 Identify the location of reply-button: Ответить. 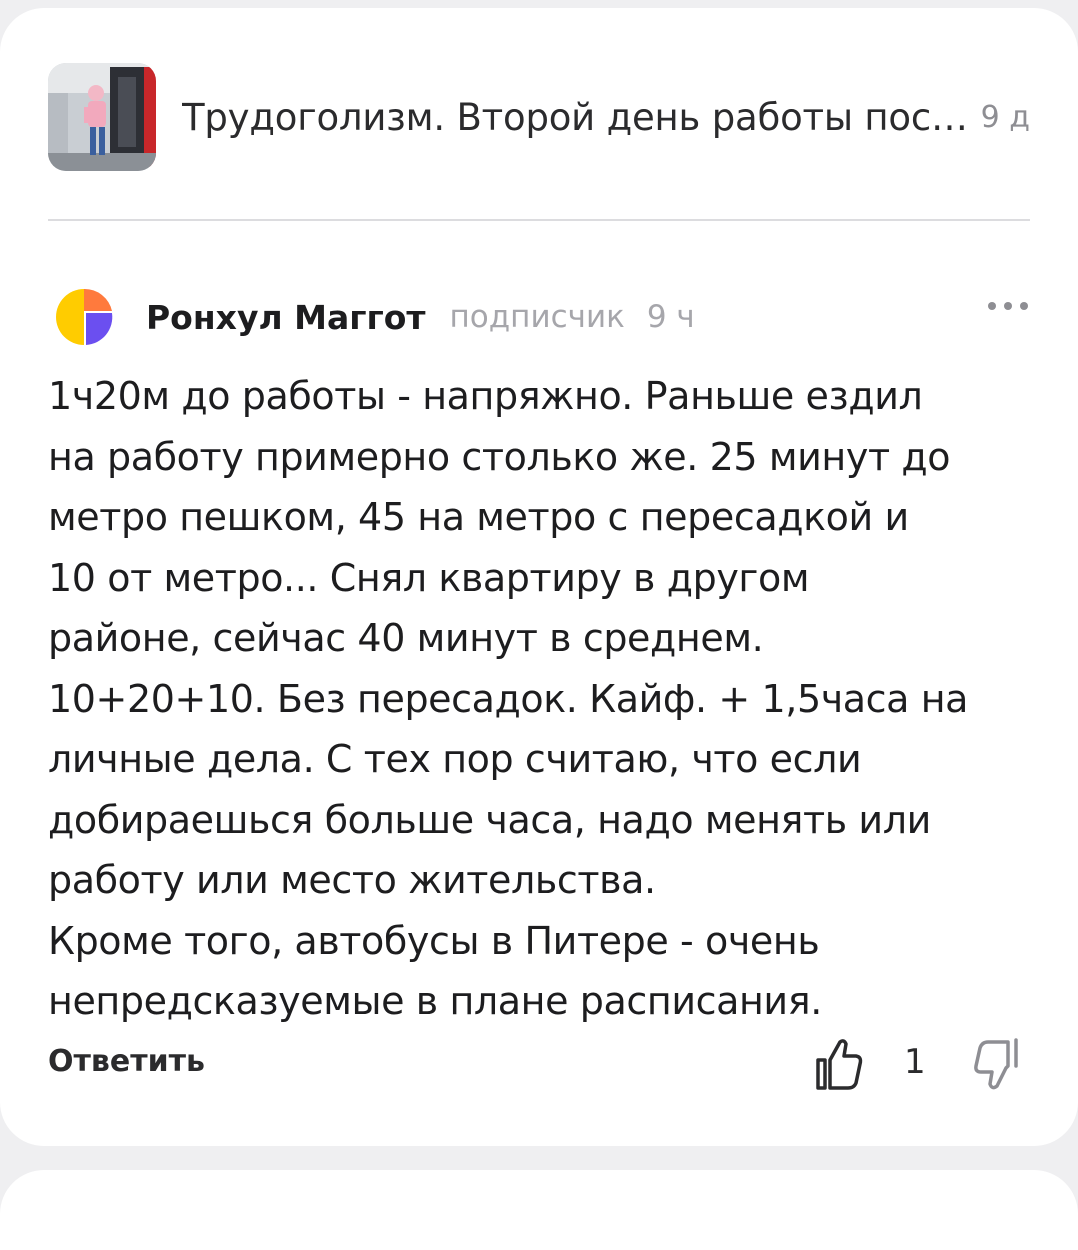
(126, 1061).